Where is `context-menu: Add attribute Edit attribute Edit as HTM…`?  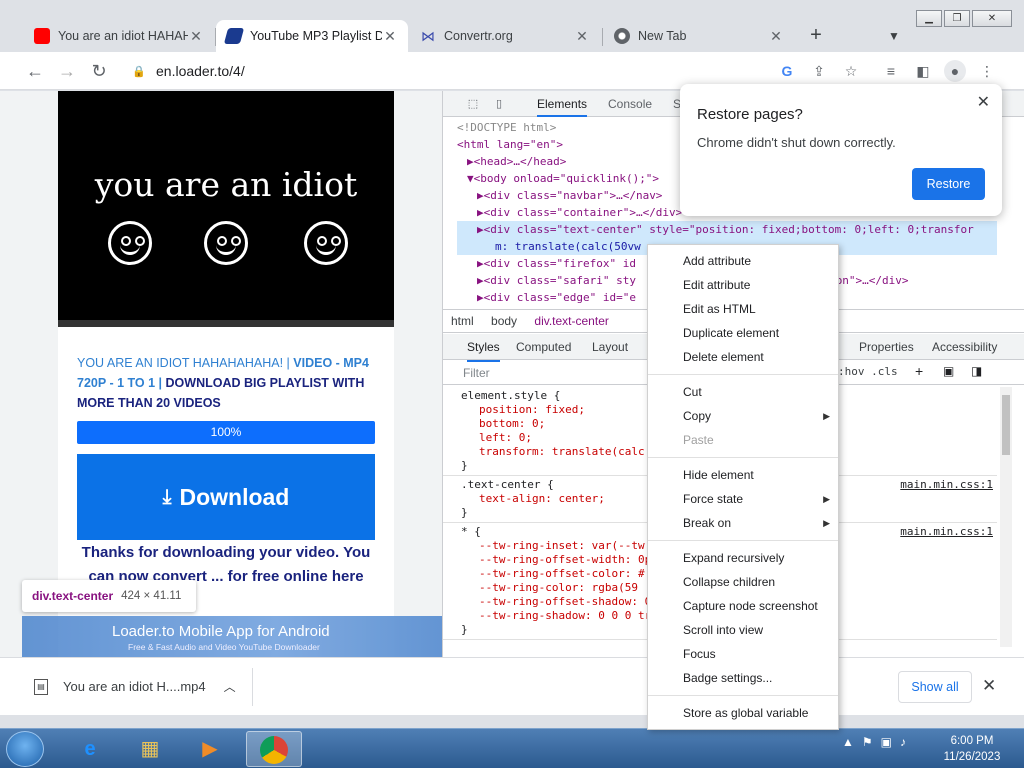 context-menu: Add attribute Edit attribute Edit as HTM… is located at coordinates (743, 487).